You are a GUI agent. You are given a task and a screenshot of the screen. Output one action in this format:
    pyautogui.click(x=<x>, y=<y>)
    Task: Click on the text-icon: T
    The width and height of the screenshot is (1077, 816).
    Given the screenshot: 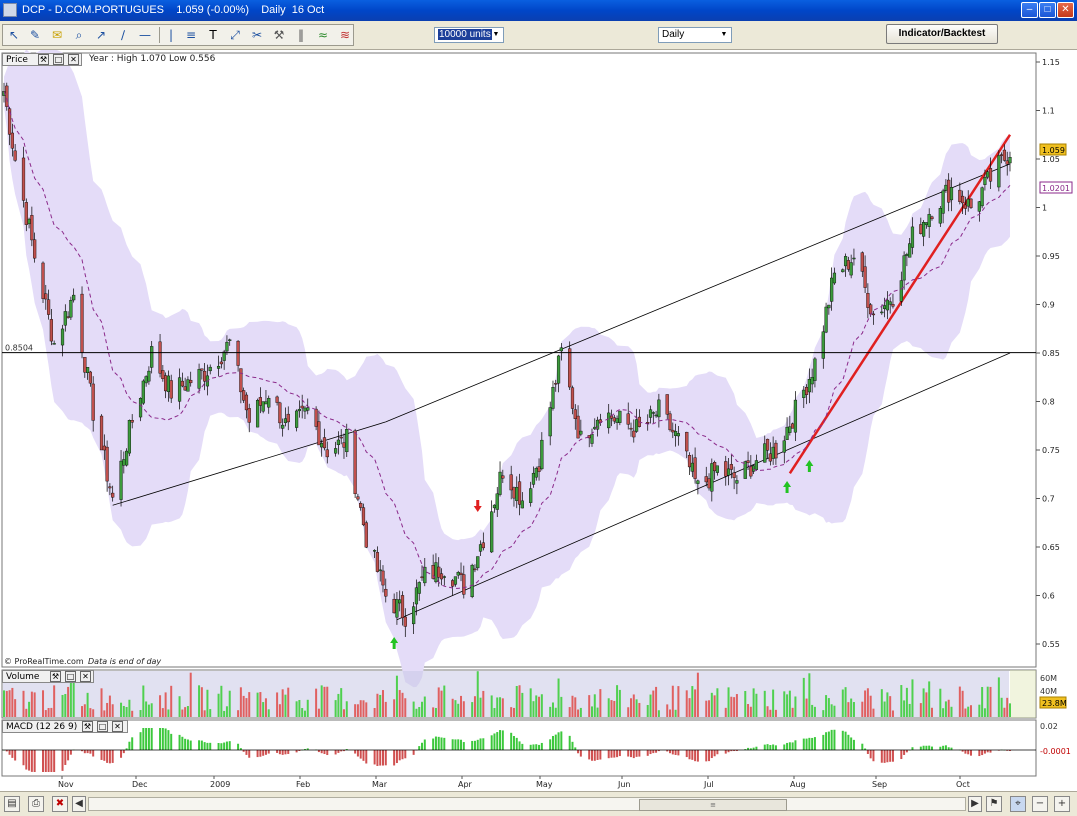 What is the action you would take?
    pyautogui.click(x=213, y=35)
    